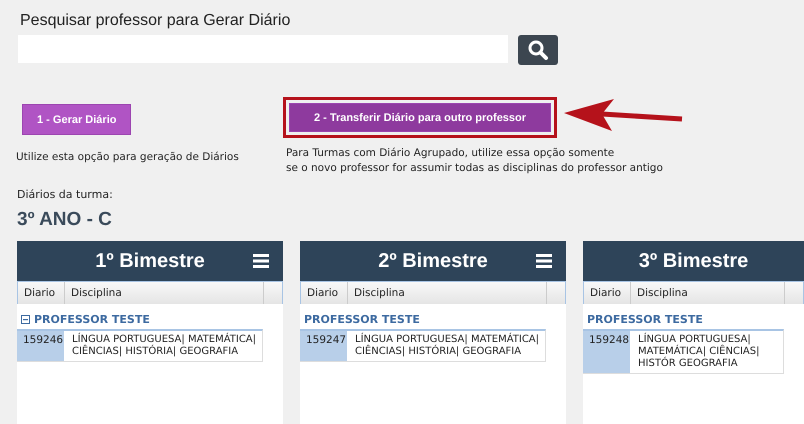  I want to click on search-icon, so click(538, 50).